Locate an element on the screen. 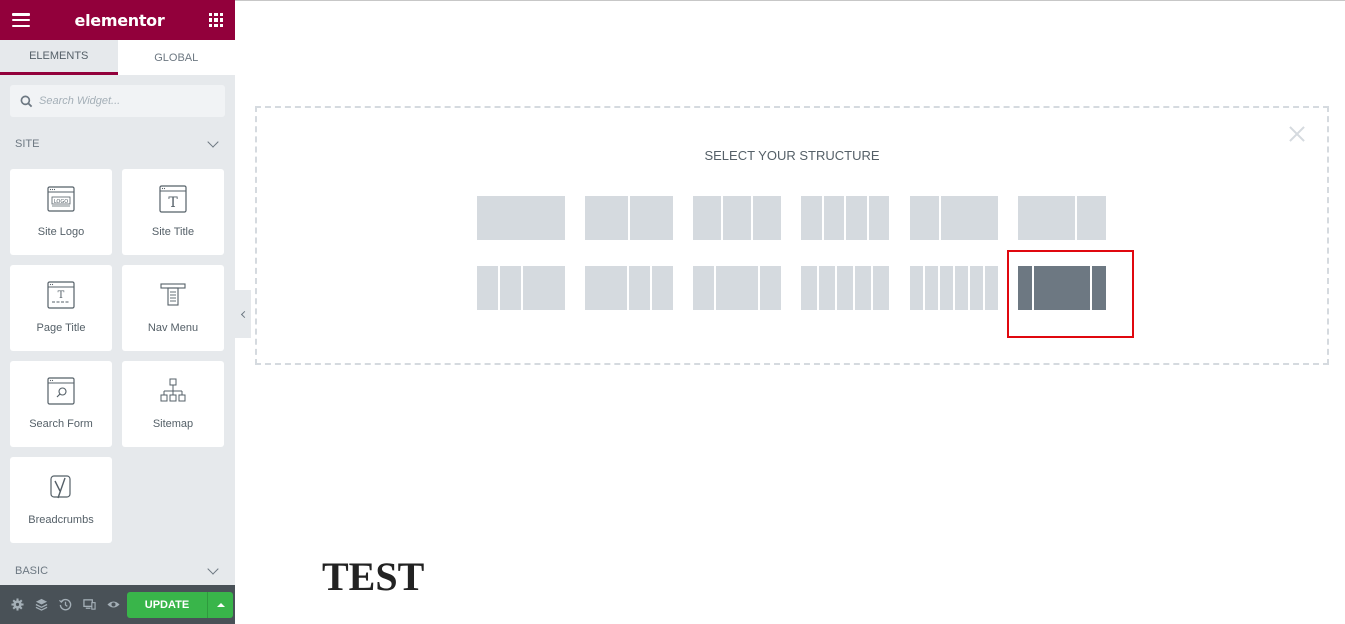 The image size is (1345, 624). widget-label: Search Form is located at coordinates (61, 424).